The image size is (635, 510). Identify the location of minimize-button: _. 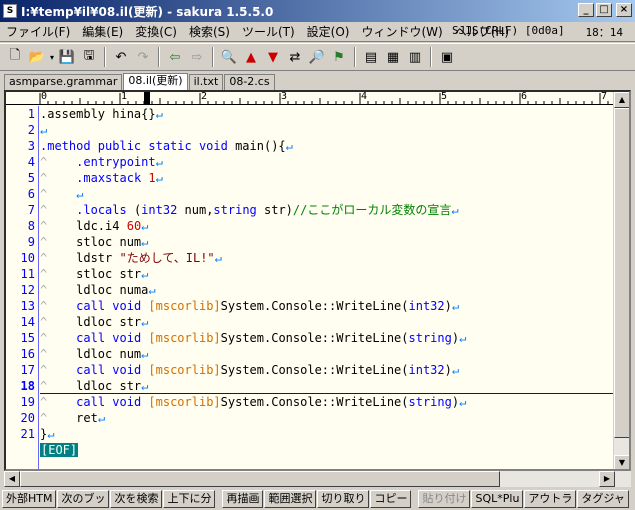
(586, 10).